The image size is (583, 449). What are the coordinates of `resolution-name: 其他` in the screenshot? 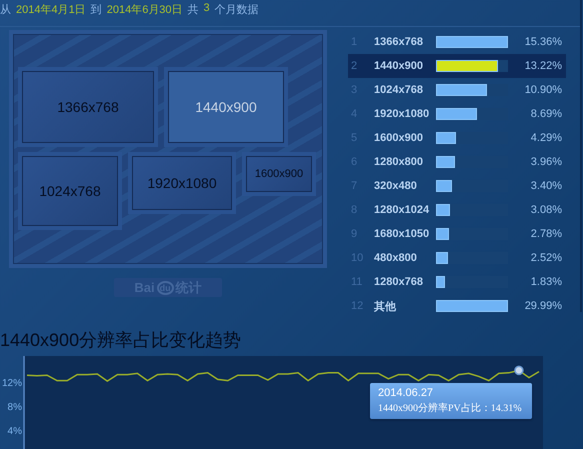 It's located at (385, 307).